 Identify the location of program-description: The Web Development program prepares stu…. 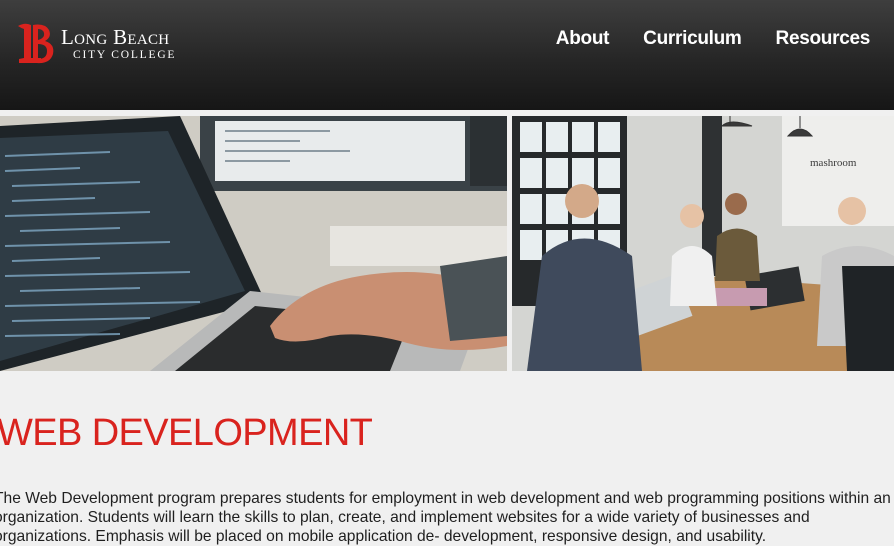
(445, 517).